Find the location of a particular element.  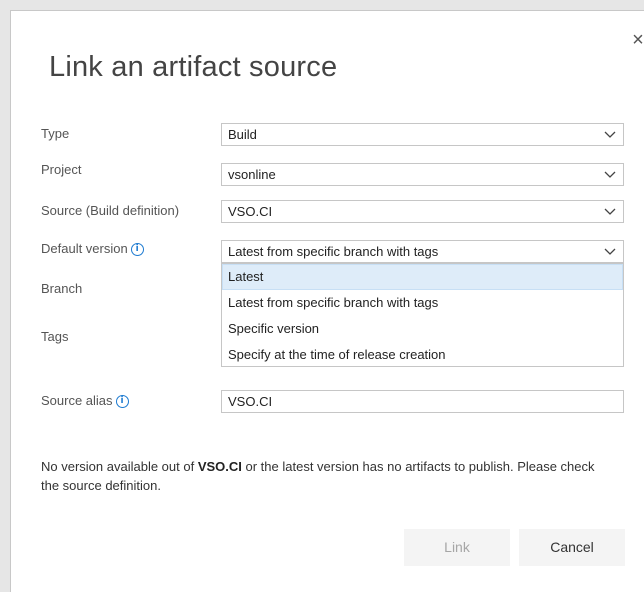

source-alias-input: VSO.CI is located at coordinates (422, 401).